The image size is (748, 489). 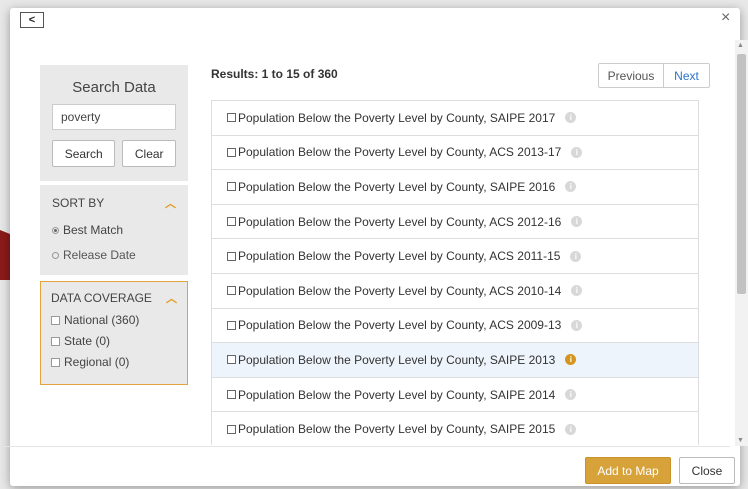 What do you see at coordinates (628, 470) in the screenshot?
I see `add-to-map-button: Add to Map` at bounding box center [628, 470].